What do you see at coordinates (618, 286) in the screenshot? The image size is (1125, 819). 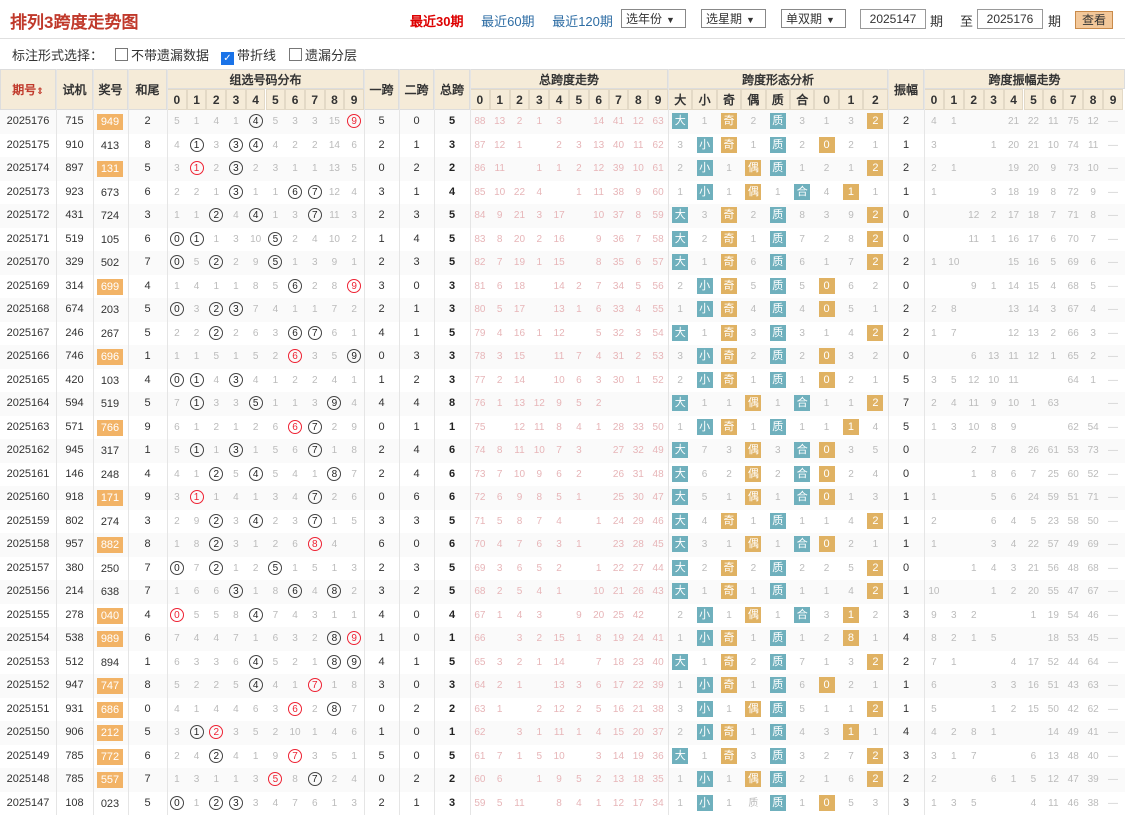 I see `trend-miss-cell: 34` at bounding box center [618, 286].